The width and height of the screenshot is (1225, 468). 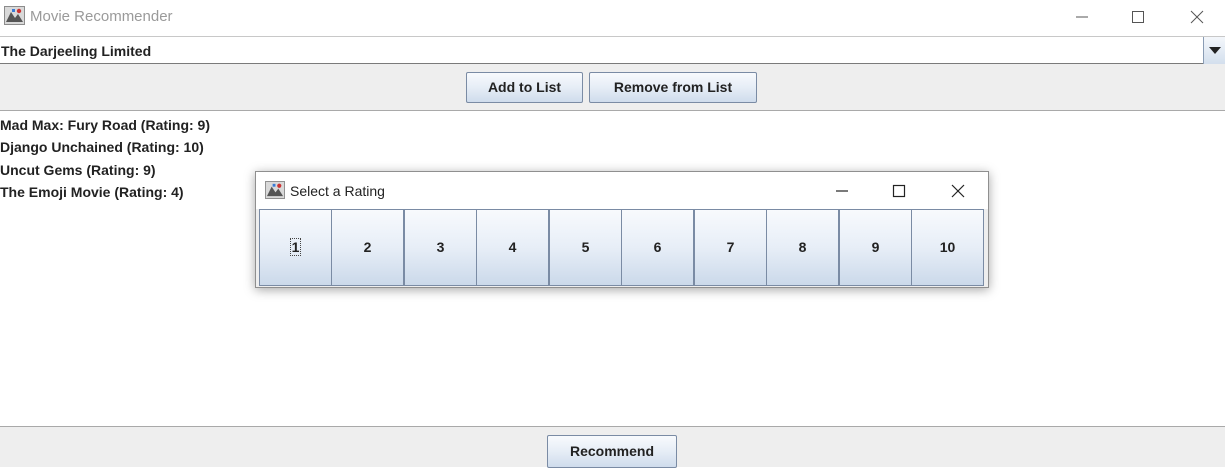 I want to click on list-item: The Emoji Movie (Rating: 4), so click(x=92, y=192).